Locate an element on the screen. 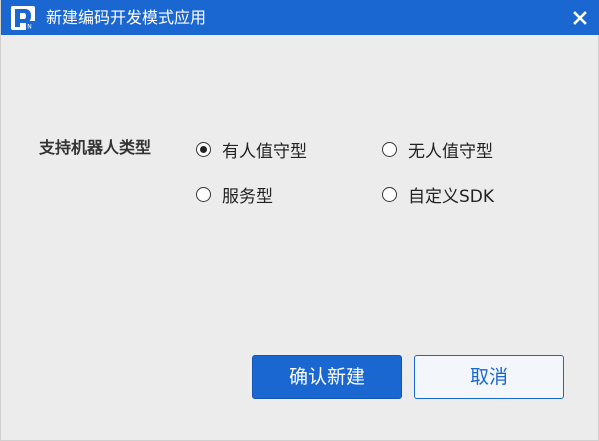 This screenshot has height=441, width=599. radio-custom-sdk-label: 自定义SDK is located at coordinates (451, 196).